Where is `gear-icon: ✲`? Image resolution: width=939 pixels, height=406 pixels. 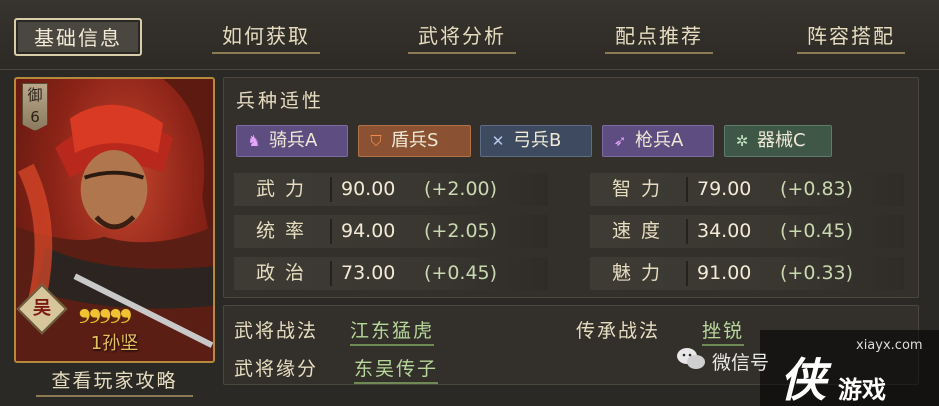
gear-icon: ✲ is located at coordinates (742, 141).